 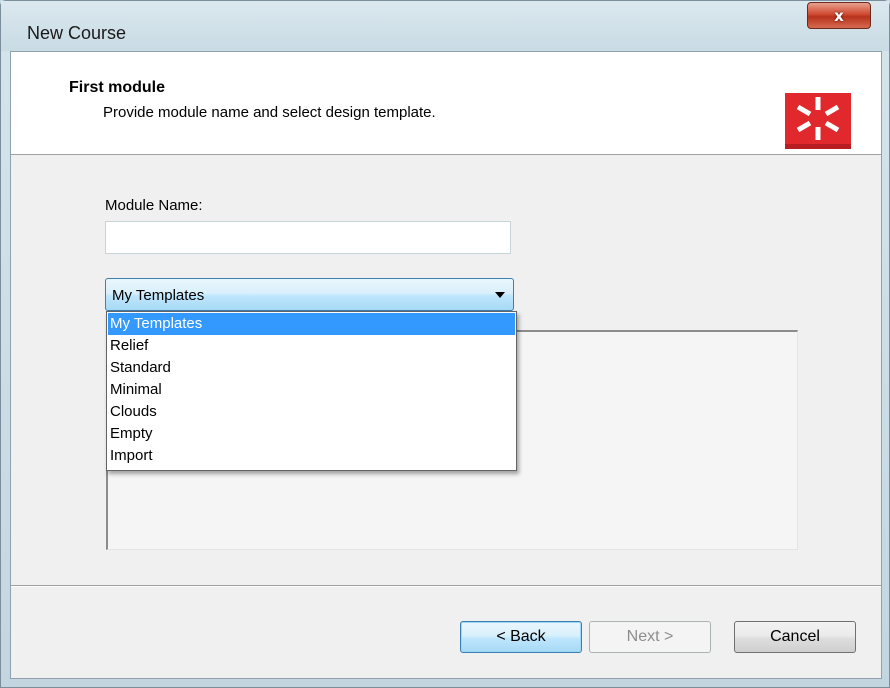 What do you see at coordinates (311, 434) in the screenshot?
I see `template-option-empty: Empty` at bounding box center [311, 434].